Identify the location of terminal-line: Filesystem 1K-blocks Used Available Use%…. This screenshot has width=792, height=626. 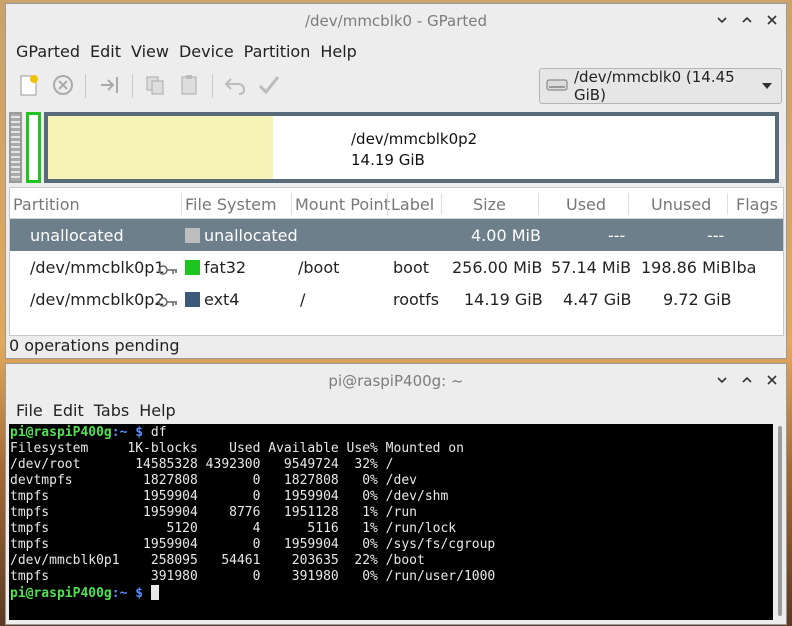
(237, 448).